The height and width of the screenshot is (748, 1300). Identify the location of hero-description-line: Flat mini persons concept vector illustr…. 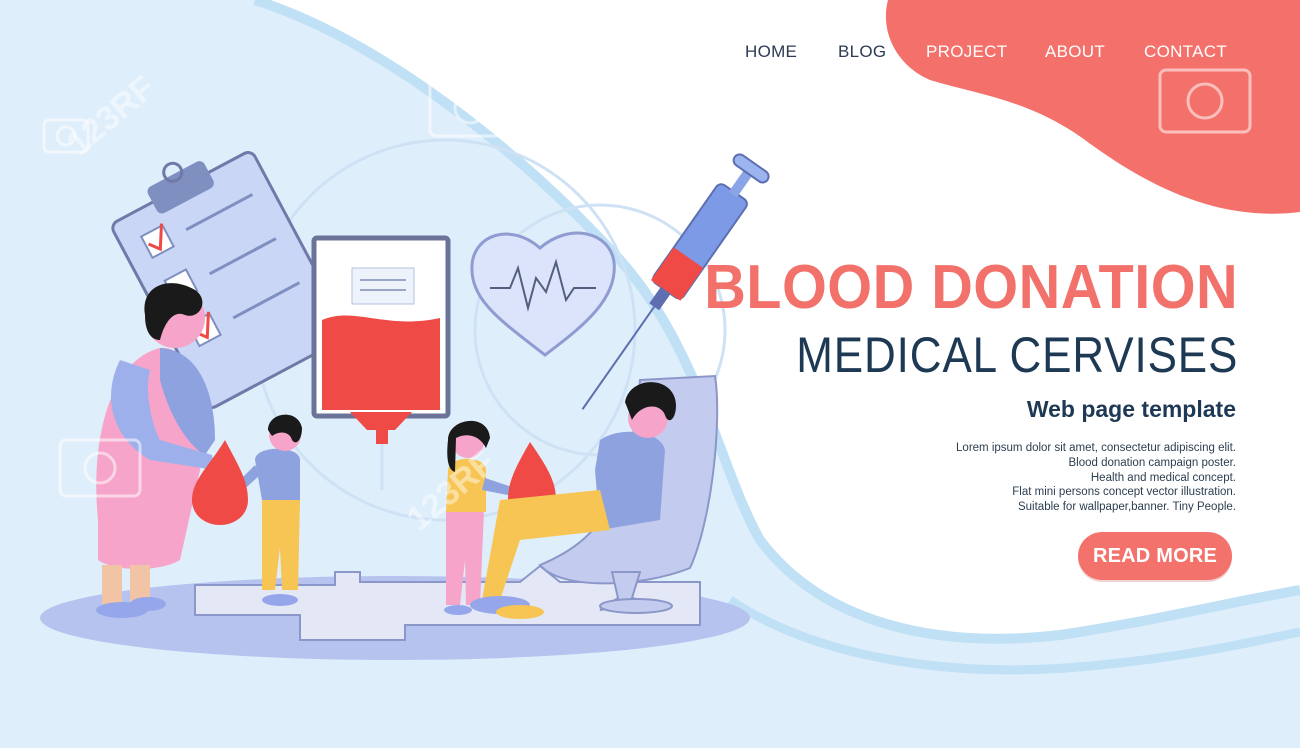
(1124, 492).